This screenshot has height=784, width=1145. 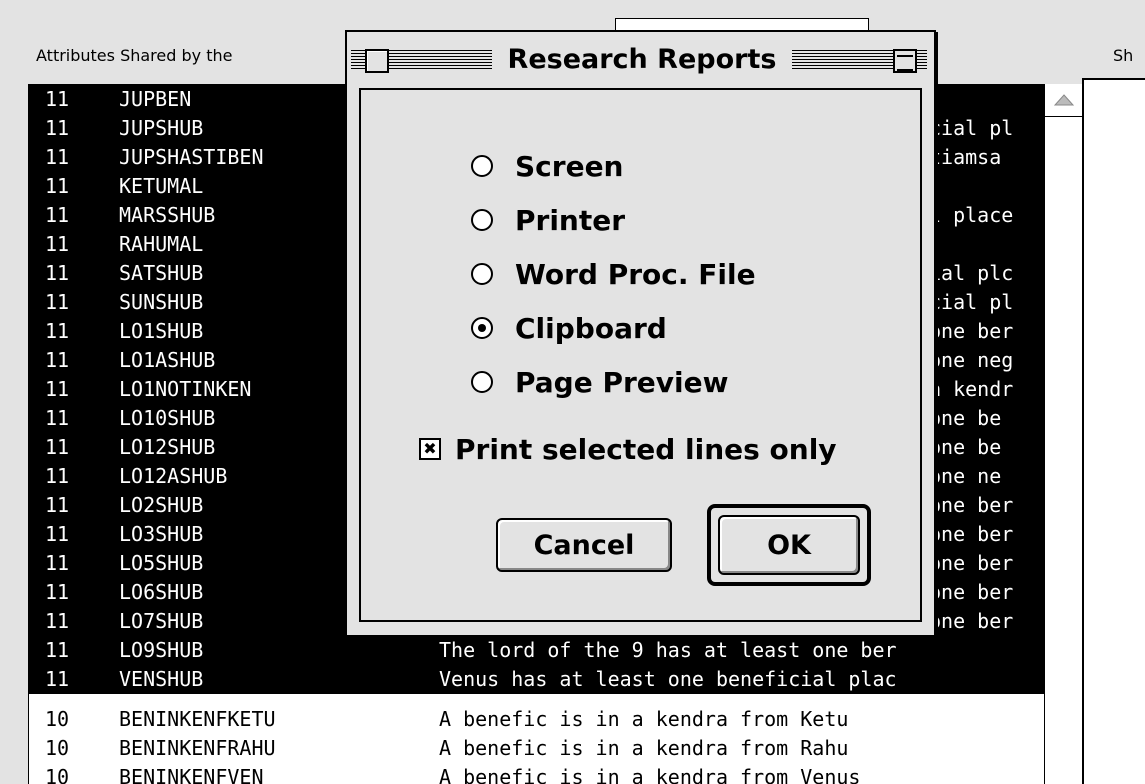 I want to click on ok-button: OK, so click(x=789, y=545).